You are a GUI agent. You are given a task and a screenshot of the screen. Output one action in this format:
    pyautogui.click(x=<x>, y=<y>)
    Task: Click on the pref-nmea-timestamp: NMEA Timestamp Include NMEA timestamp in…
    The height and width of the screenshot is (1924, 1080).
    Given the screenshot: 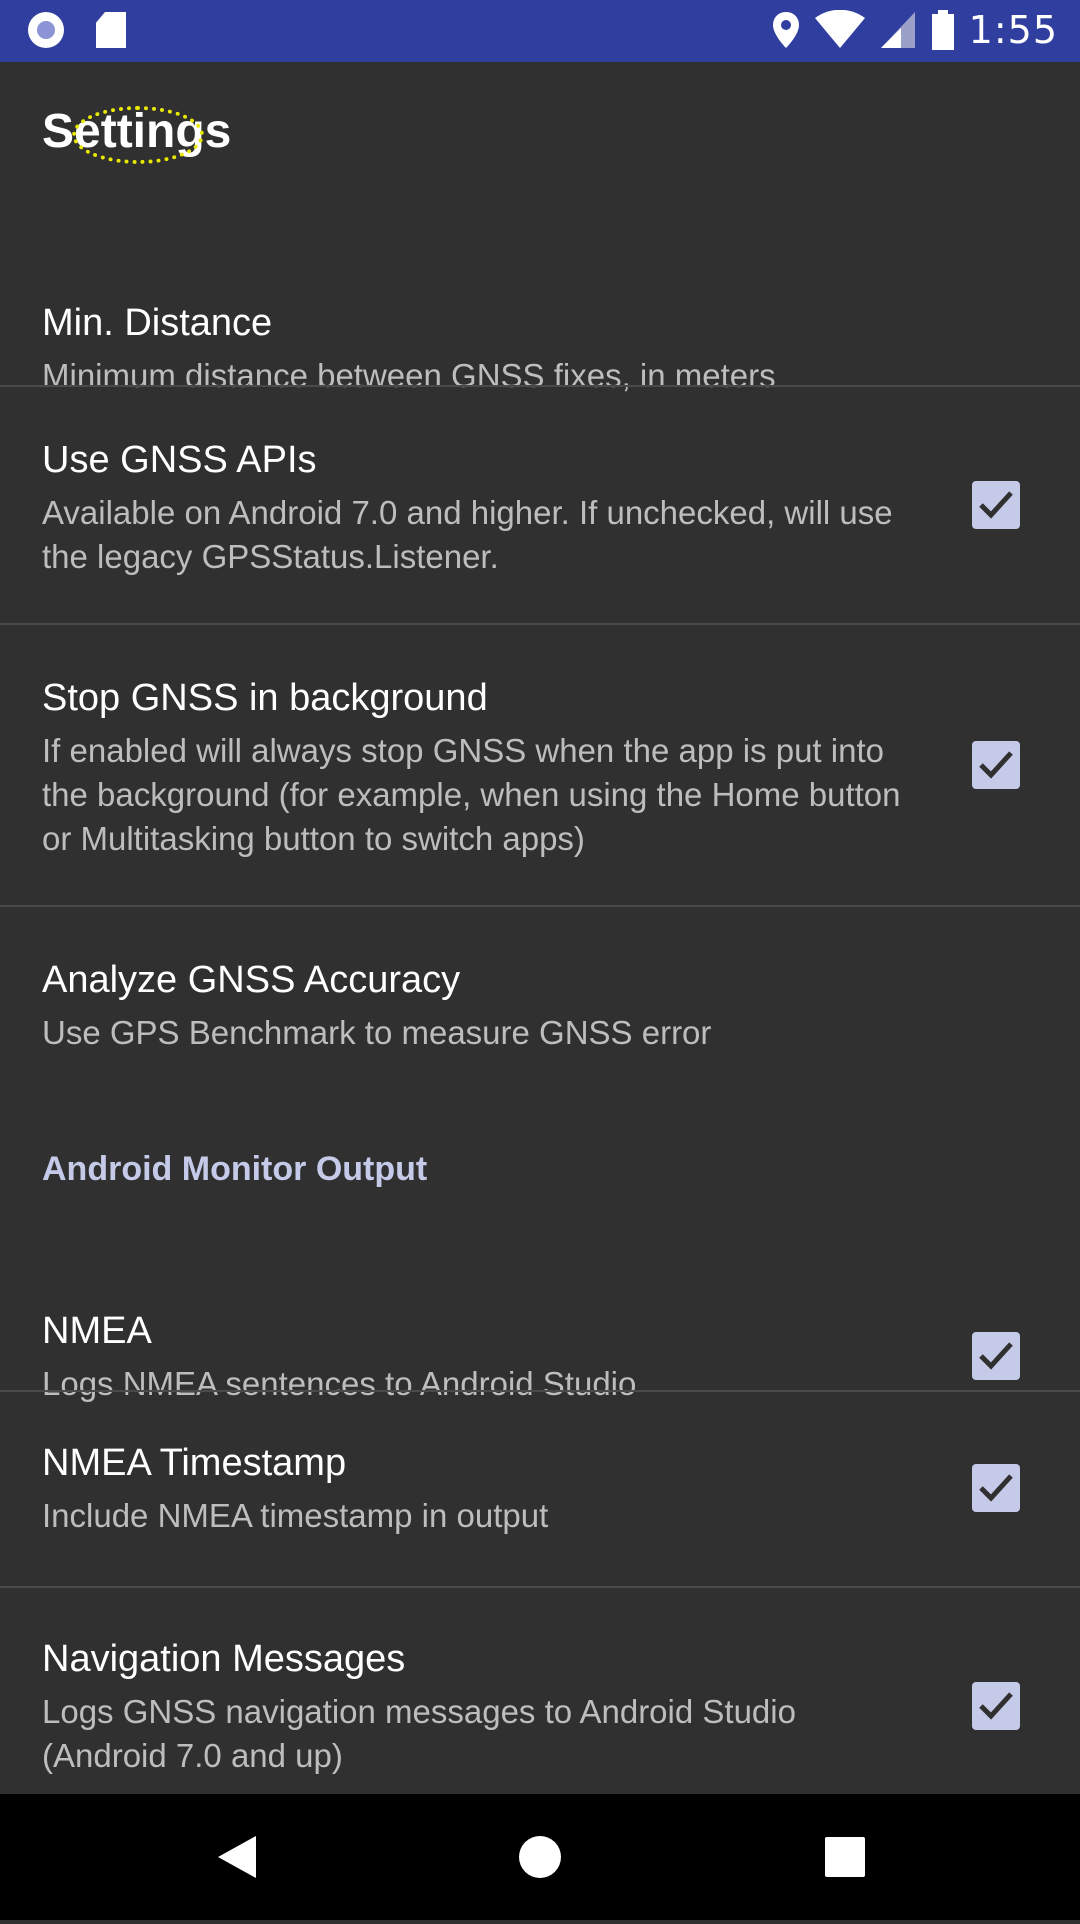 What is the action you would take?
    pyautogui.click(x=540, y=1489)
    